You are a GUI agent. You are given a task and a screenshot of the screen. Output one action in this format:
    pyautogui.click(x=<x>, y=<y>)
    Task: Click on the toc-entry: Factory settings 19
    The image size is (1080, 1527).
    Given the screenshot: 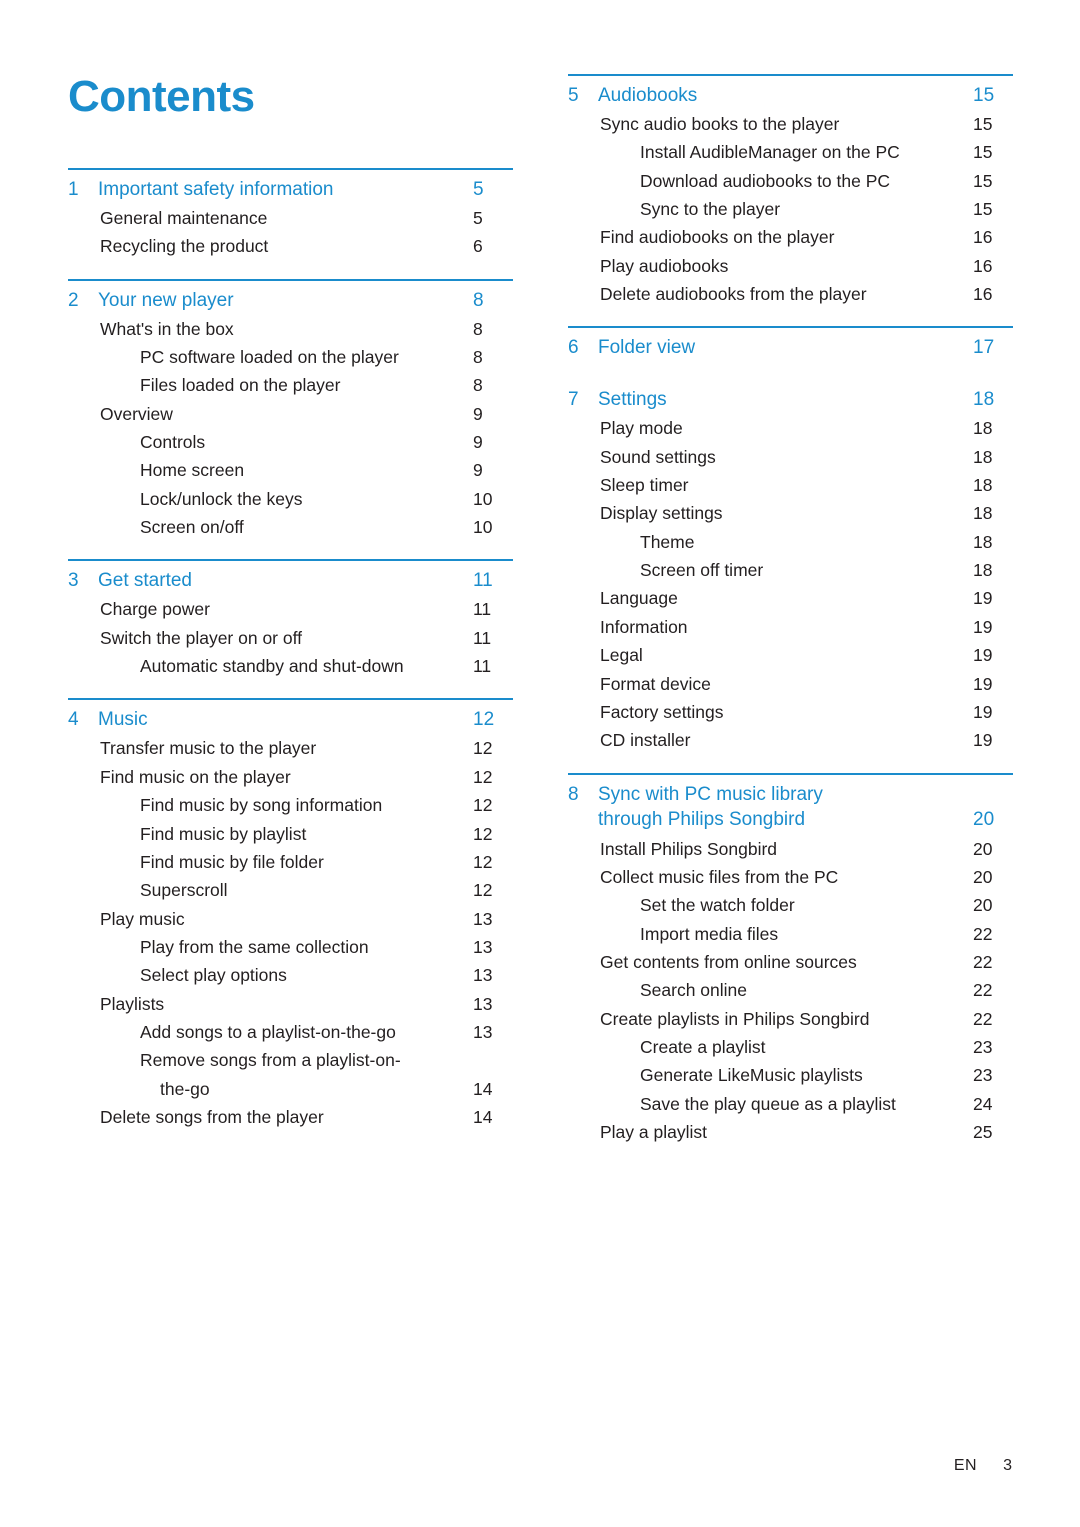 What is the action you would take?
    pyautogui.click(x=790, y=712)
    